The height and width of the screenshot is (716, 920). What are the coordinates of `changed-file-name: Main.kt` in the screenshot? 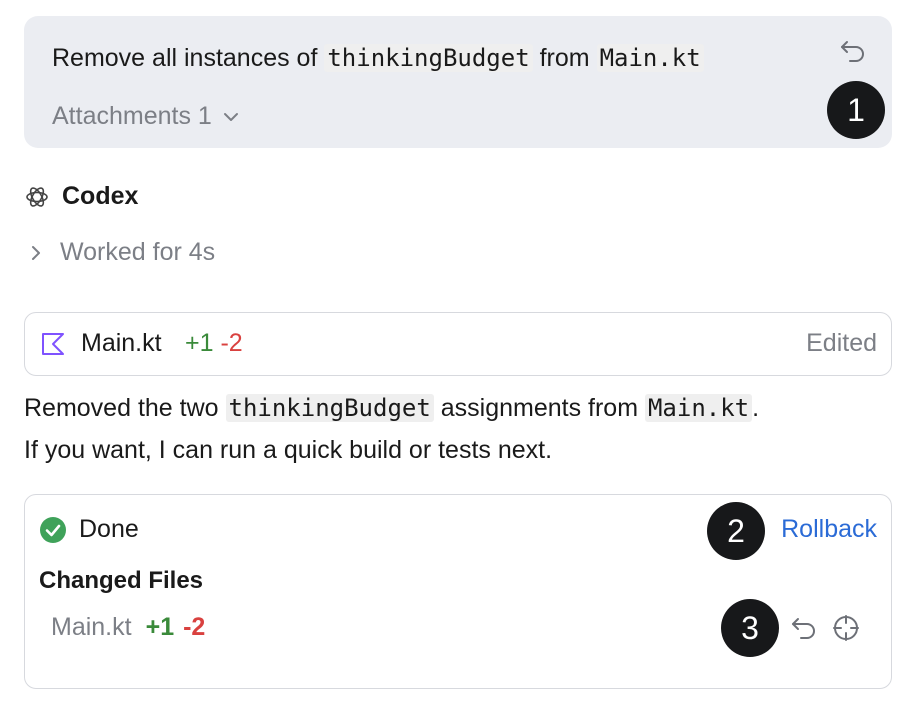 It's located at (91, 627).